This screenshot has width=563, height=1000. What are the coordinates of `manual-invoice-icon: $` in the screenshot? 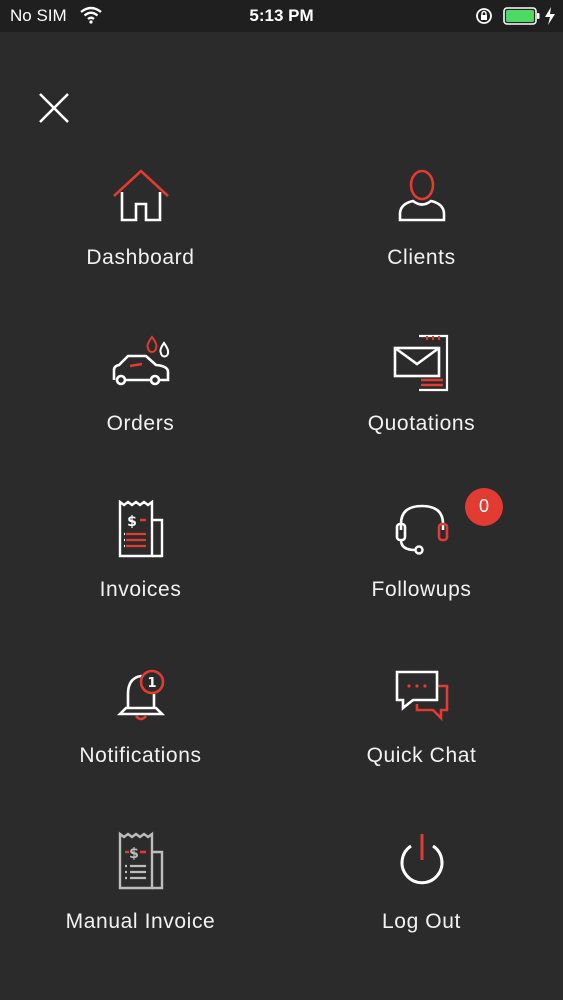 It's located at (141, 860).